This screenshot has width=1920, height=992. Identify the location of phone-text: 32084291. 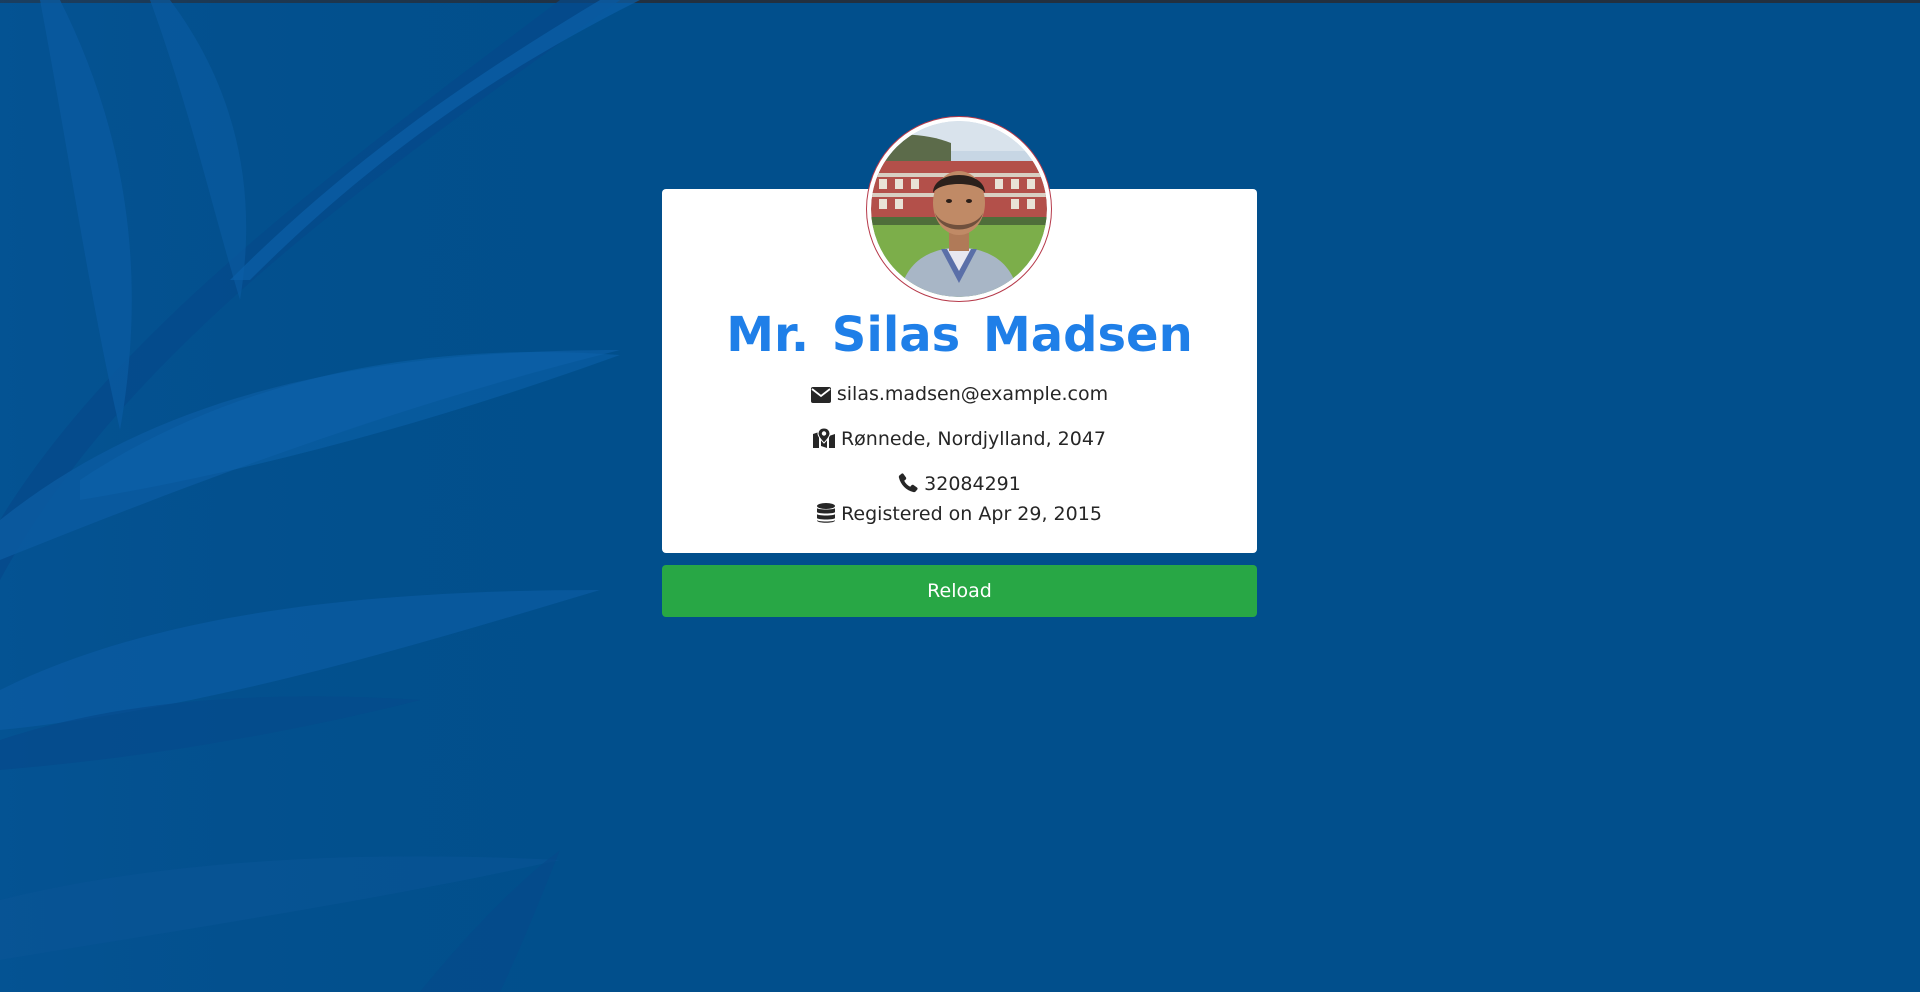
(972, 484).